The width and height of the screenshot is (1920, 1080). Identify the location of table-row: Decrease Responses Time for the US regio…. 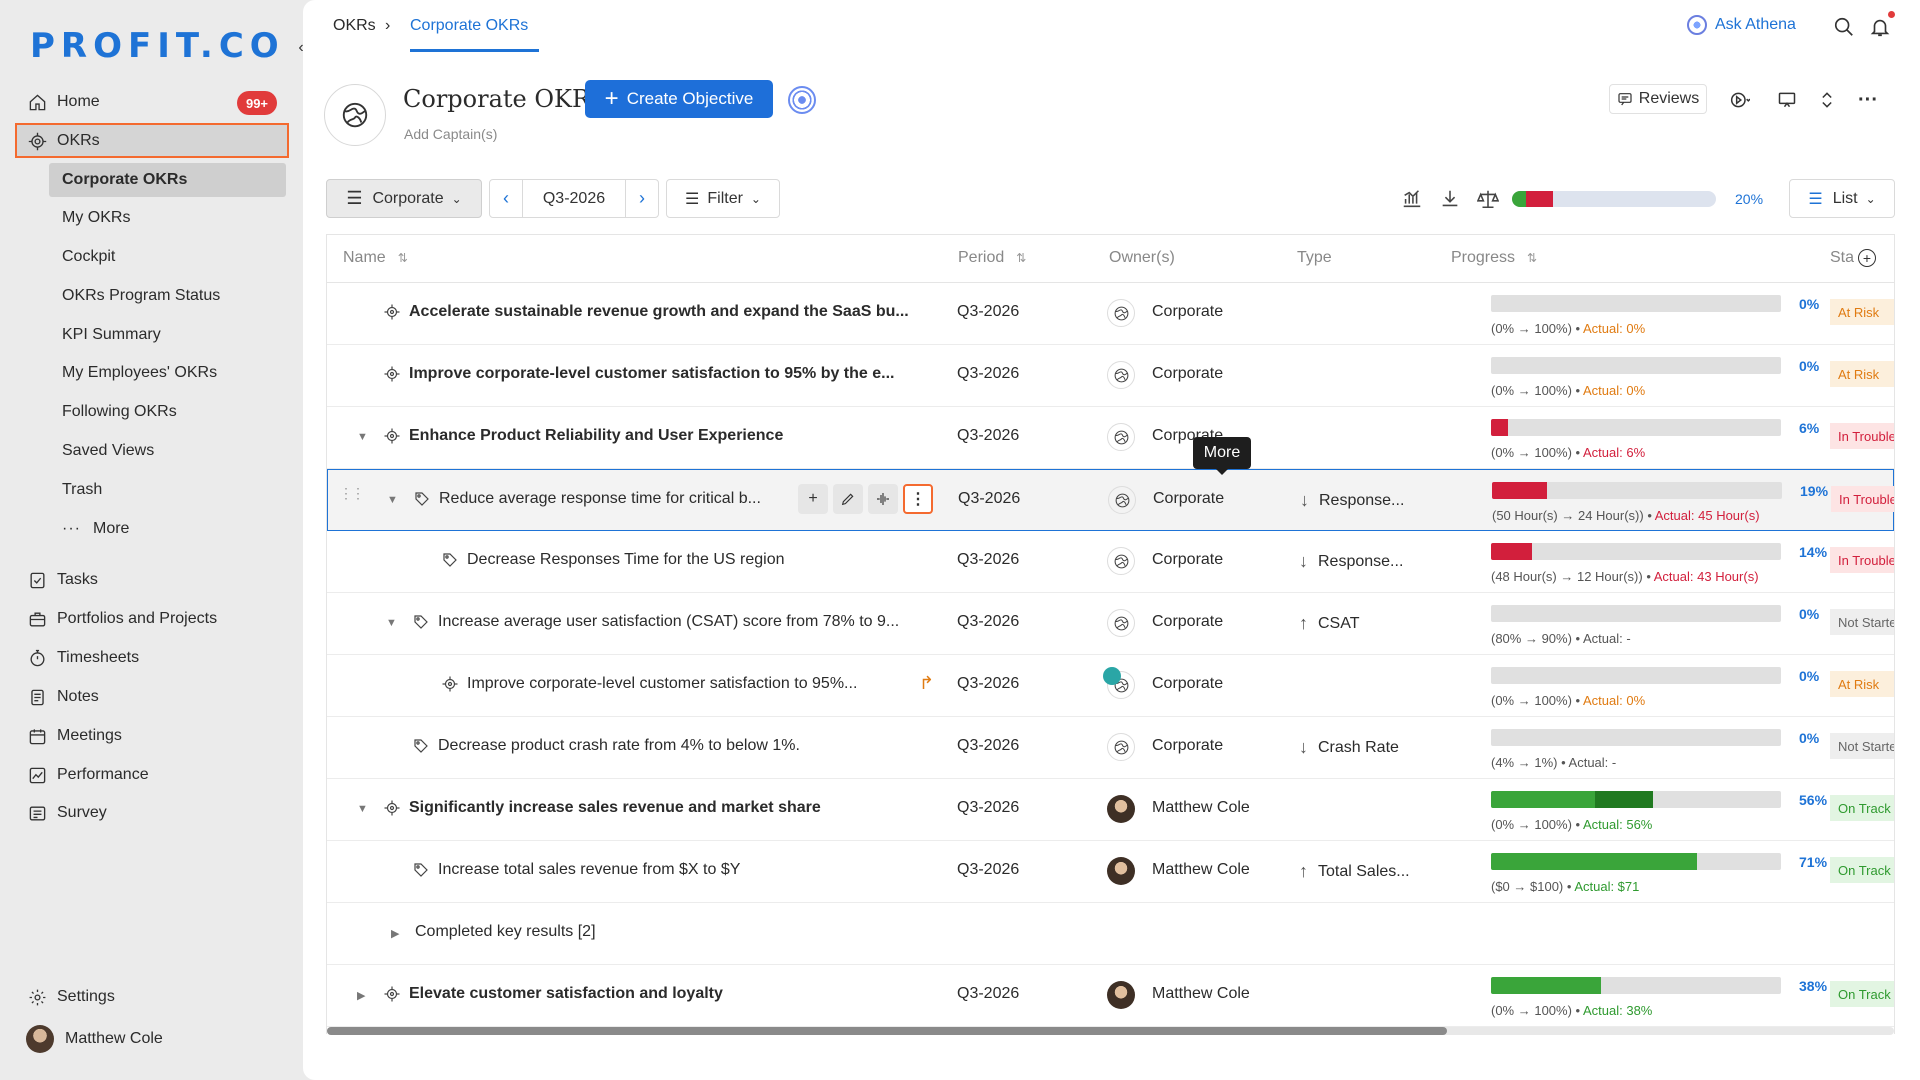
(1110, 562).